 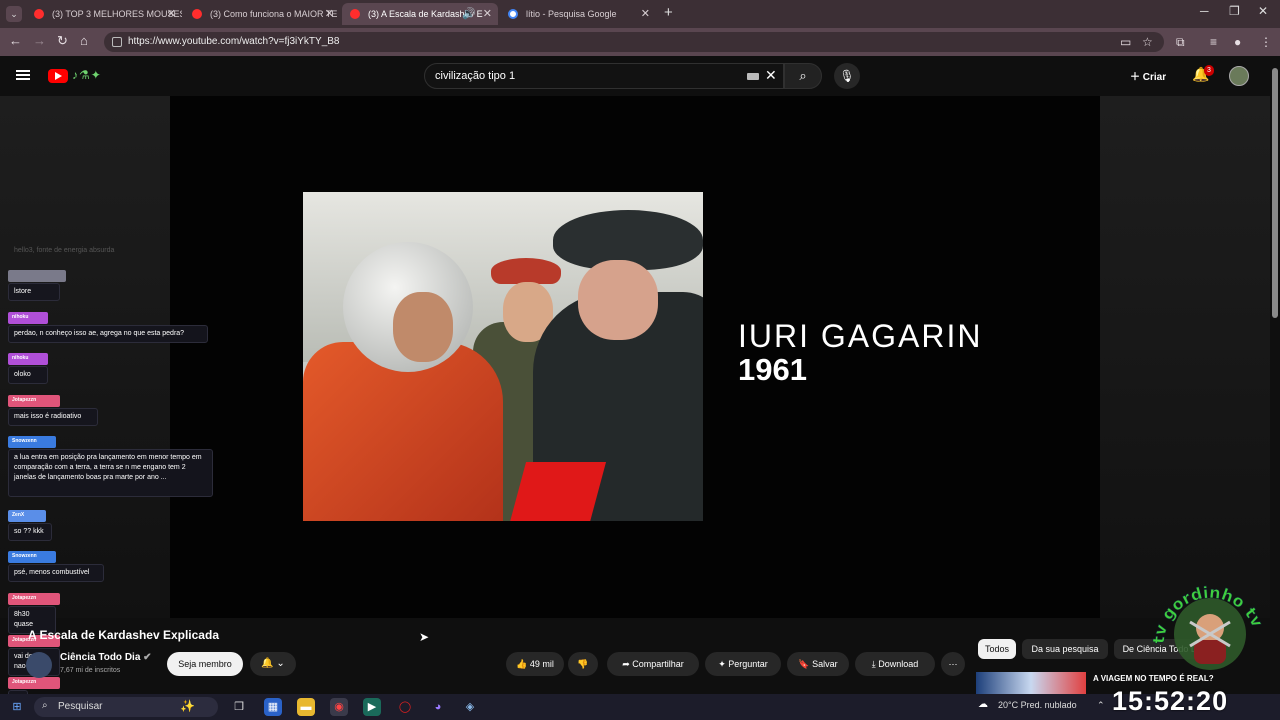 What do you see at coordinates (668, 12) in the screenshot?
I see `new-tab-icon: +` at bounding box center [668, 12].